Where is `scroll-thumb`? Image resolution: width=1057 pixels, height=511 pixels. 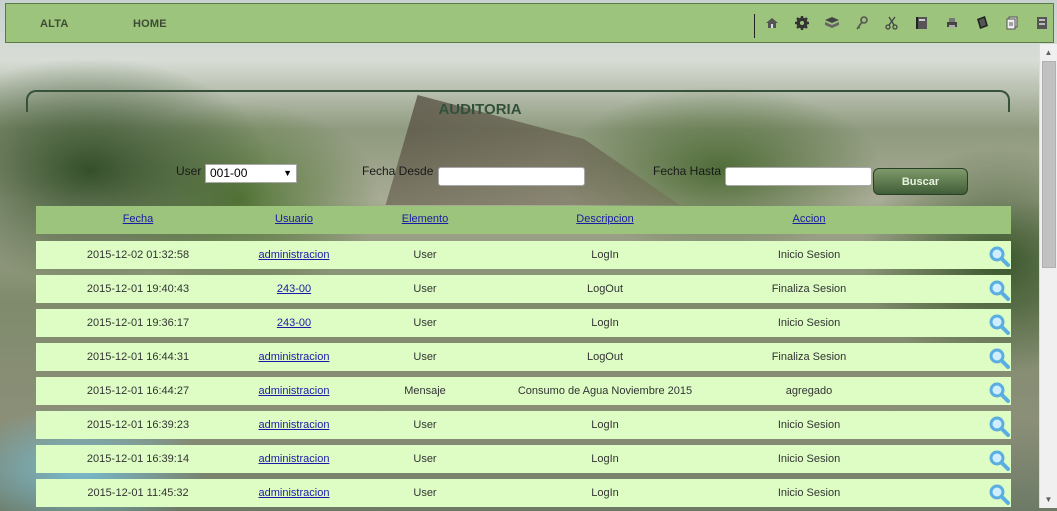 scroll-thumb is located at coordinates (1049, 164).